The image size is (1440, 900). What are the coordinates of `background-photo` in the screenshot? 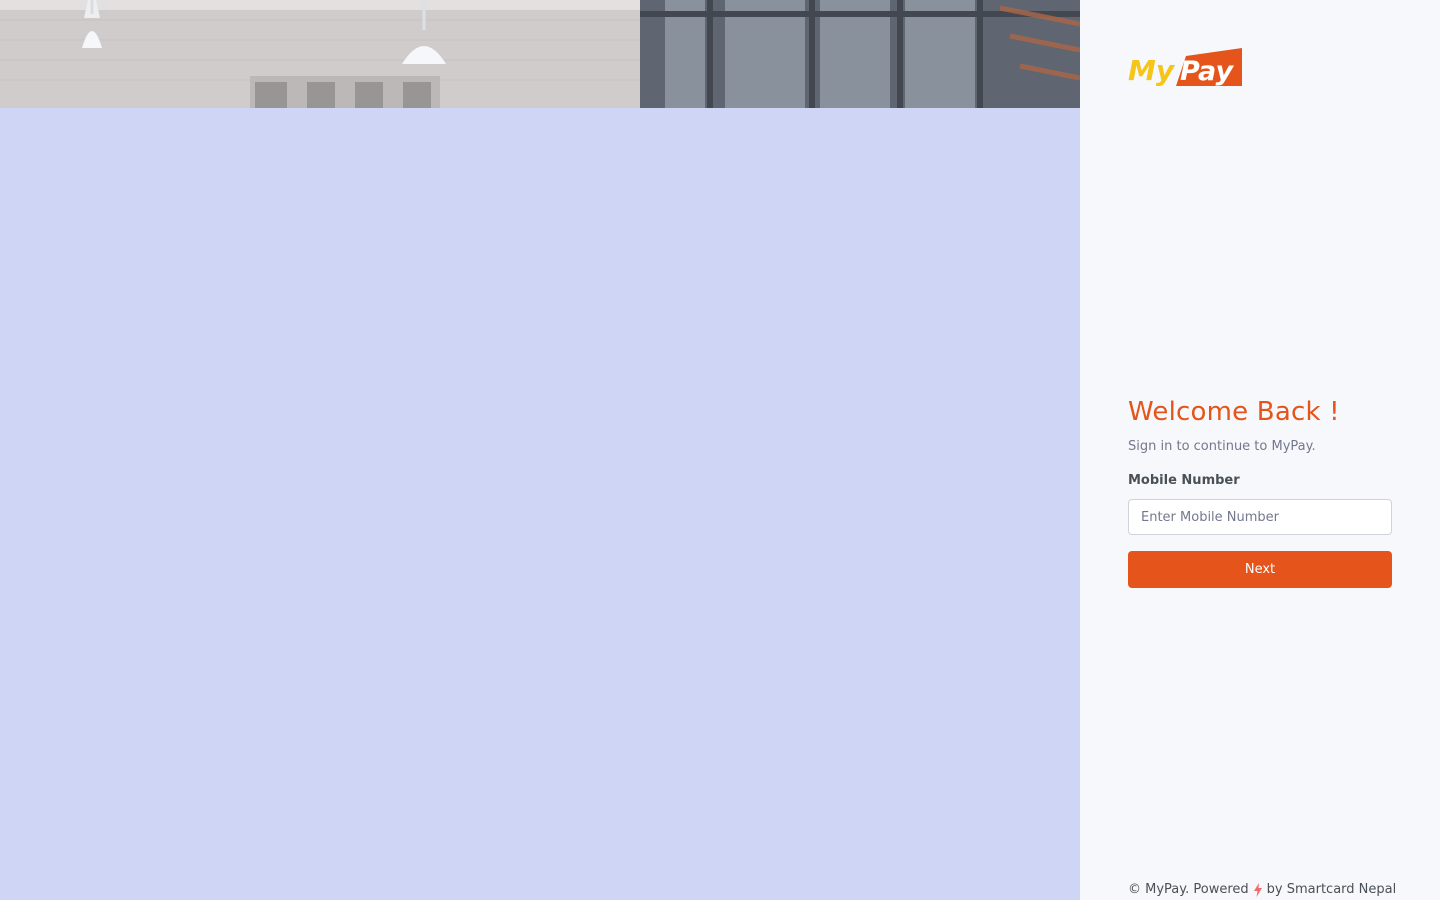 It's located at (540, 54).